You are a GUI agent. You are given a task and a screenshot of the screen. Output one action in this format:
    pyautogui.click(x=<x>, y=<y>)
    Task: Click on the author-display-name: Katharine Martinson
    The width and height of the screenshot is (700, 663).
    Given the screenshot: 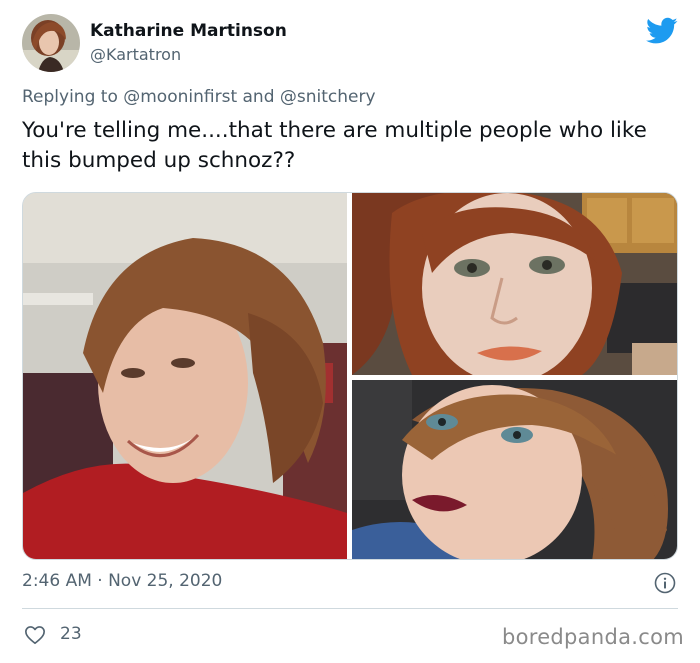 What is the action you would take?
    pyautogui.click(x=188, y=31)
    